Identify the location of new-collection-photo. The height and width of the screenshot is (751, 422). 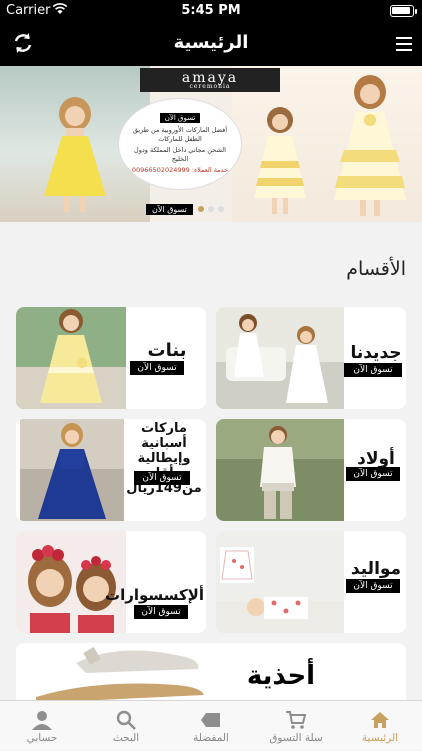
(280, 358).